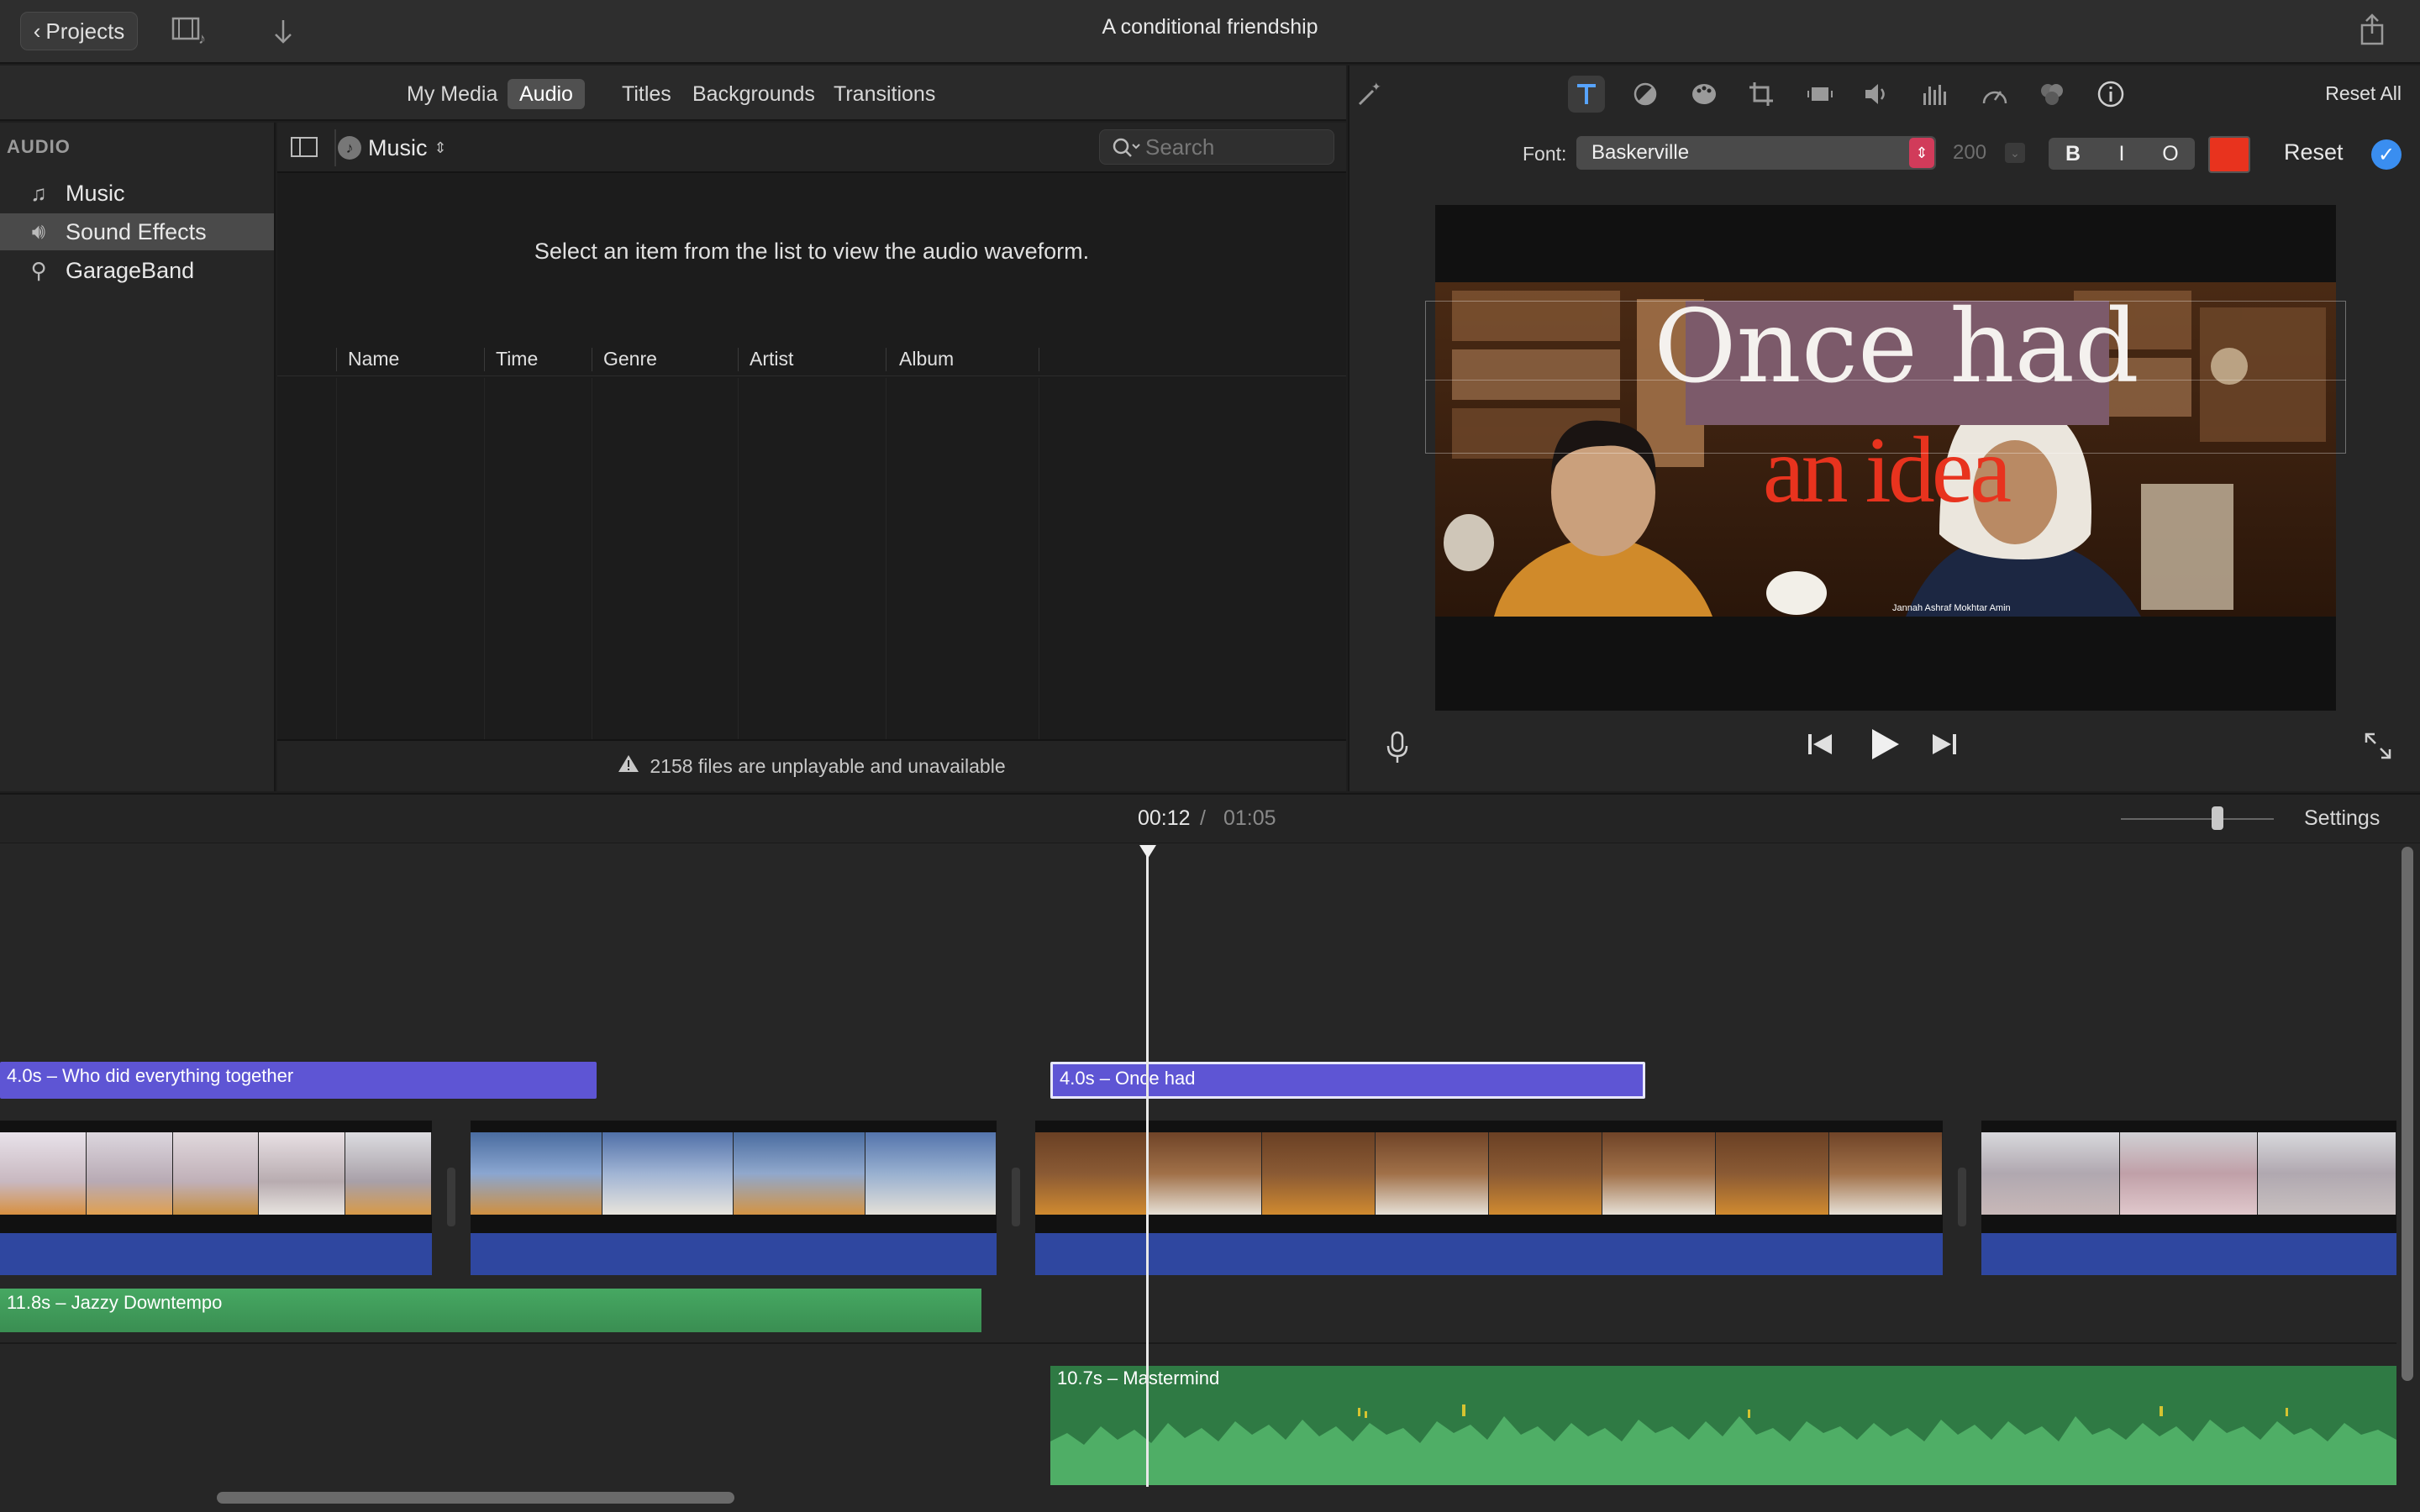  I want to click on magic-wand-icon: ✦, so click(1369, 94).